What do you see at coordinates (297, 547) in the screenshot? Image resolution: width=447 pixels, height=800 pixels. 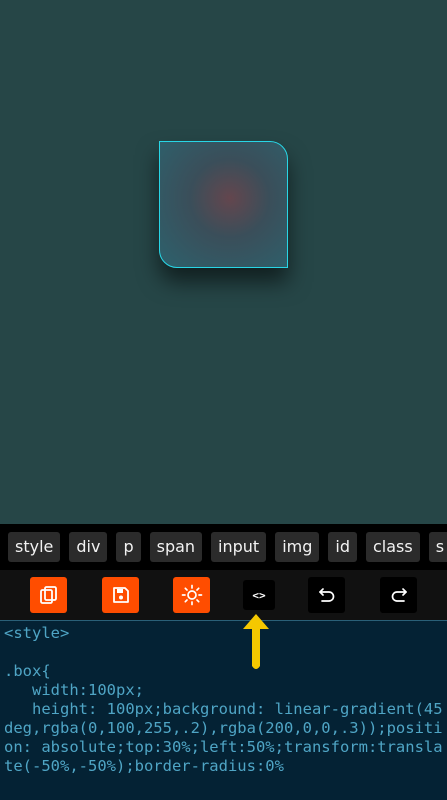 I see `tag-button-img: img` at bounding box center [297, 547].